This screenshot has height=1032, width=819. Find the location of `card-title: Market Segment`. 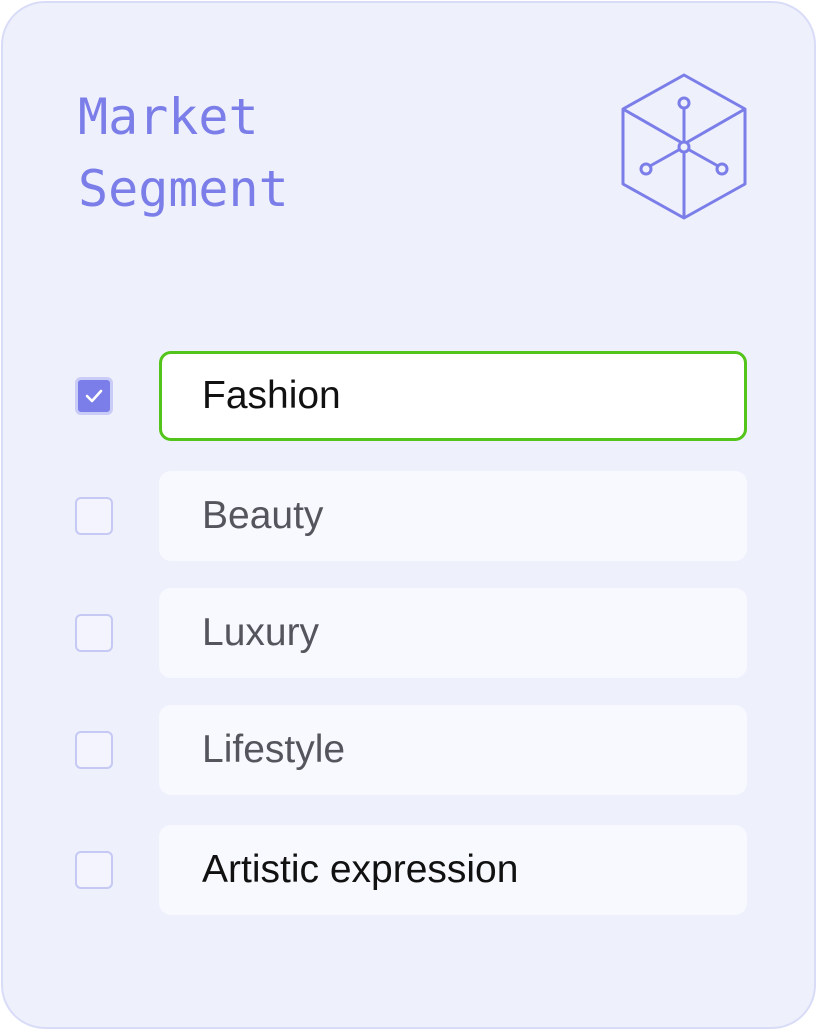

card-title: Market Segment is located at coordinates (183, 153).